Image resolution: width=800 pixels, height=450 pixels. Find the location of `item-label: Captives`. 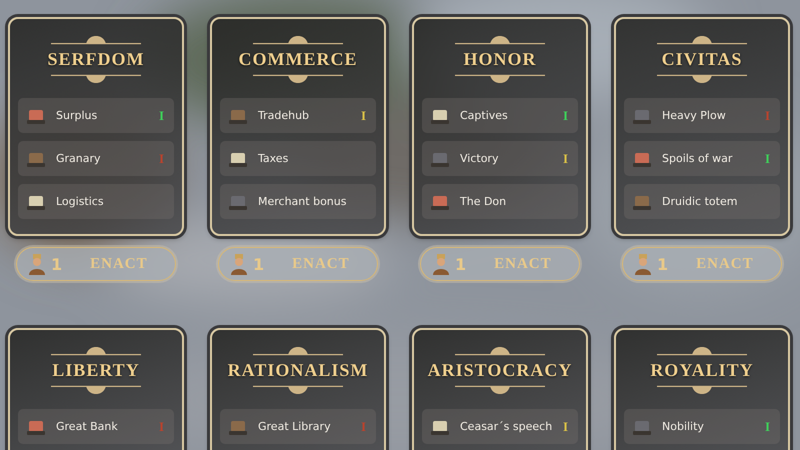

item-label: Captives is located at coordinates (484, 115).